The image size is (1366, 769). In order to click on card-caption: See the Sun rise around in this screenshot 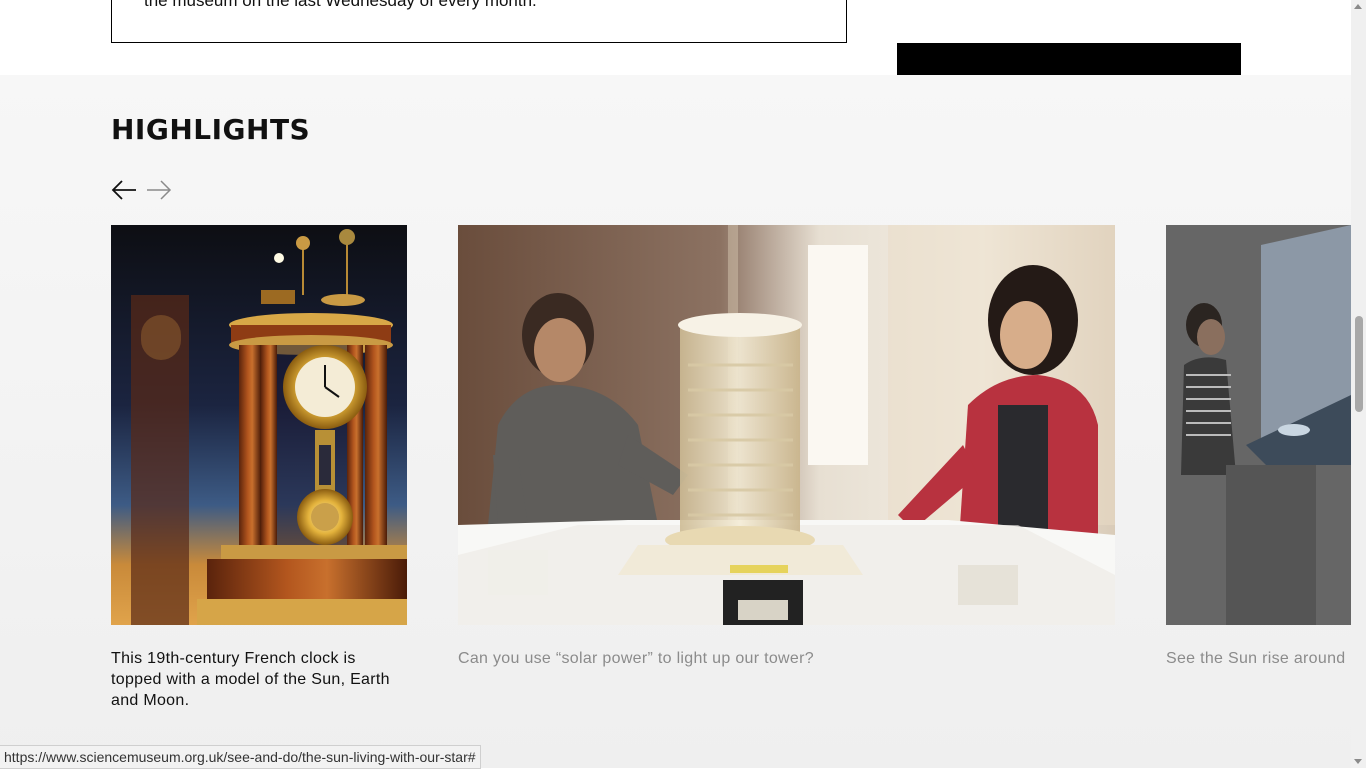, I will do `click(1258, 658)`.